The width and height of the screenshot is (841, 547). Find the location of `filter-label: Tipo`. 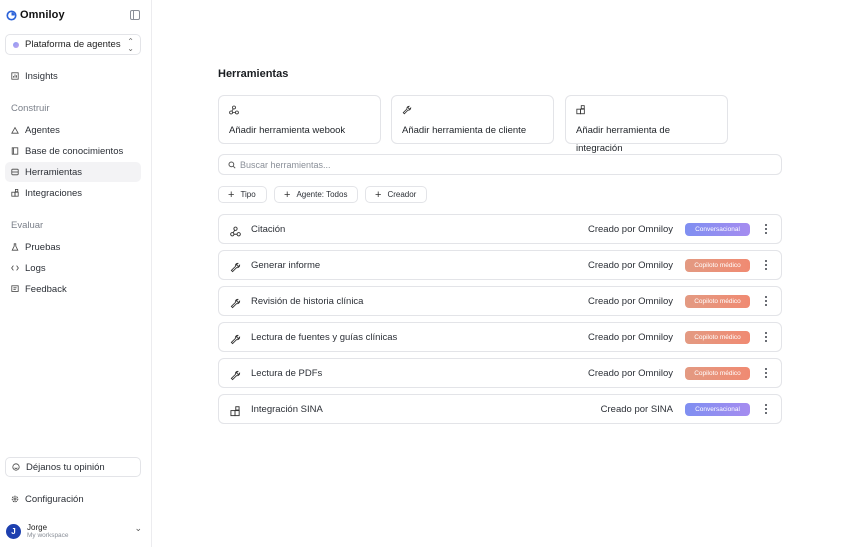

filter-label: Tipo is located at coordinates (248, 194).